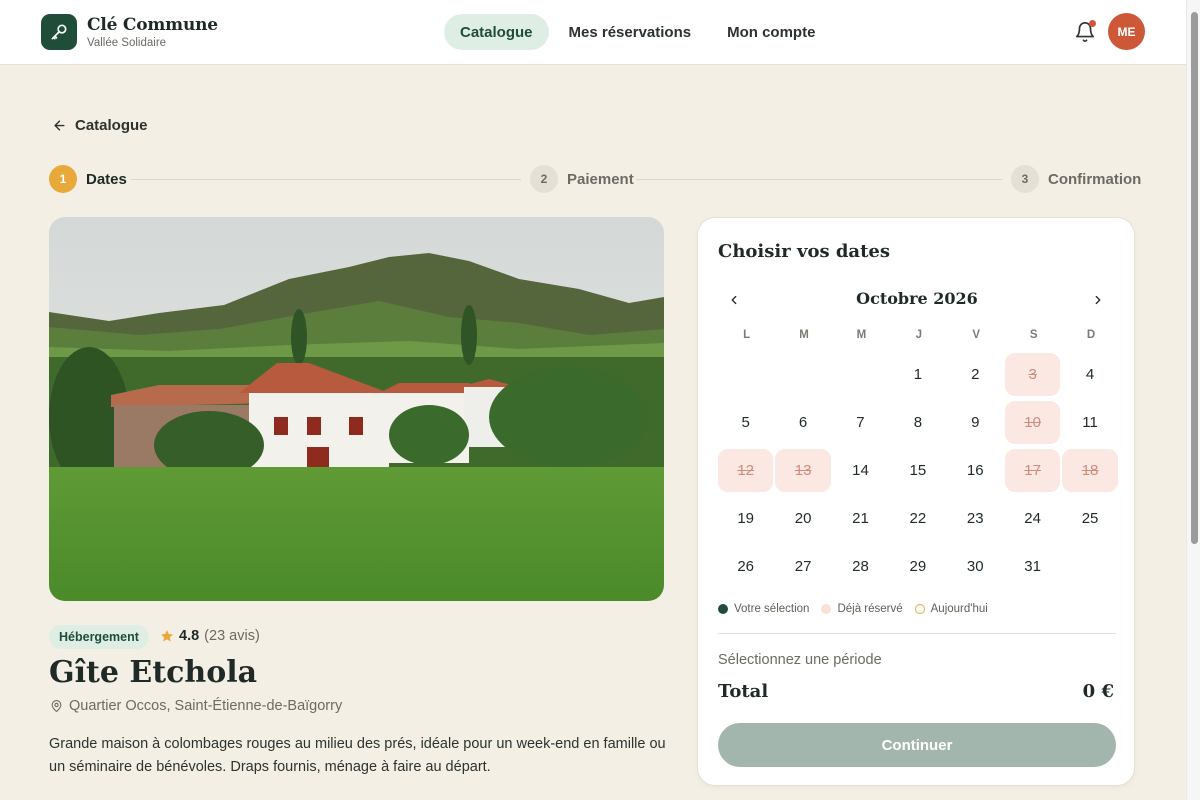 The image size is (1200, 800). What do you see at coordinates (167, 636) in the screenshot?
I see `star-icon` at bounding box center [167, 636].